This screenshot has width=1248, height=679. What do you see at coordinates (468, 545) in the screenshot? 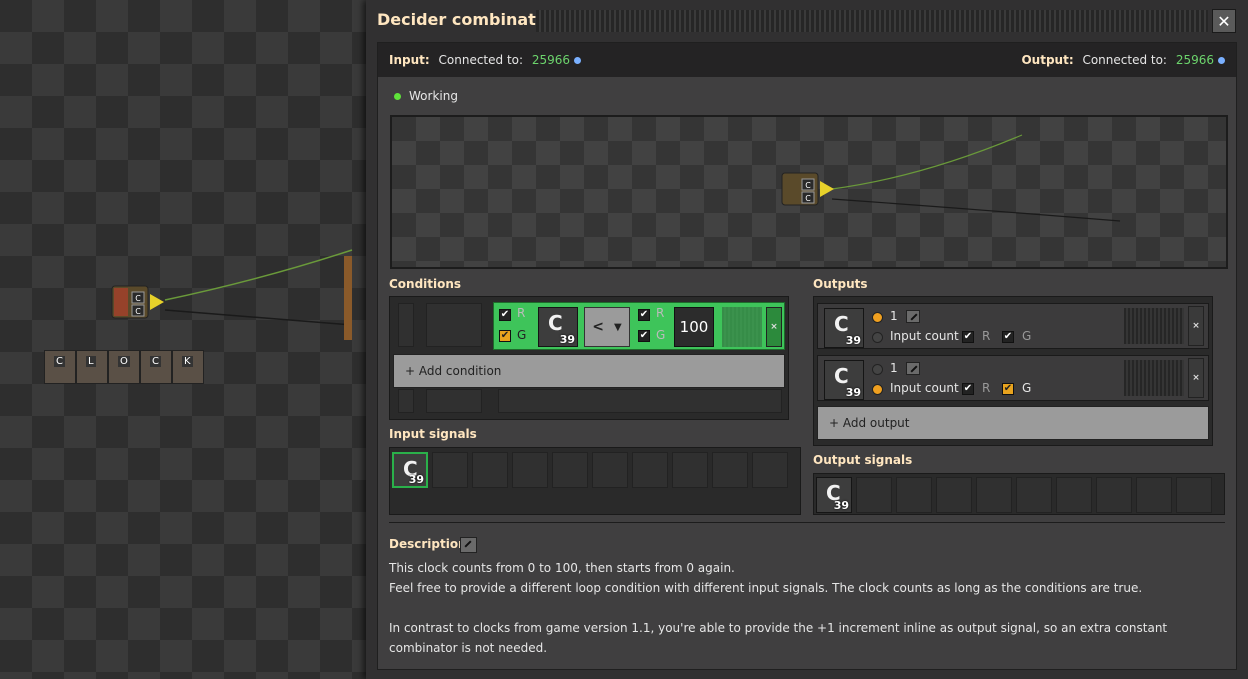
I see `edit-description-icon` at bounding box center [468, 545].